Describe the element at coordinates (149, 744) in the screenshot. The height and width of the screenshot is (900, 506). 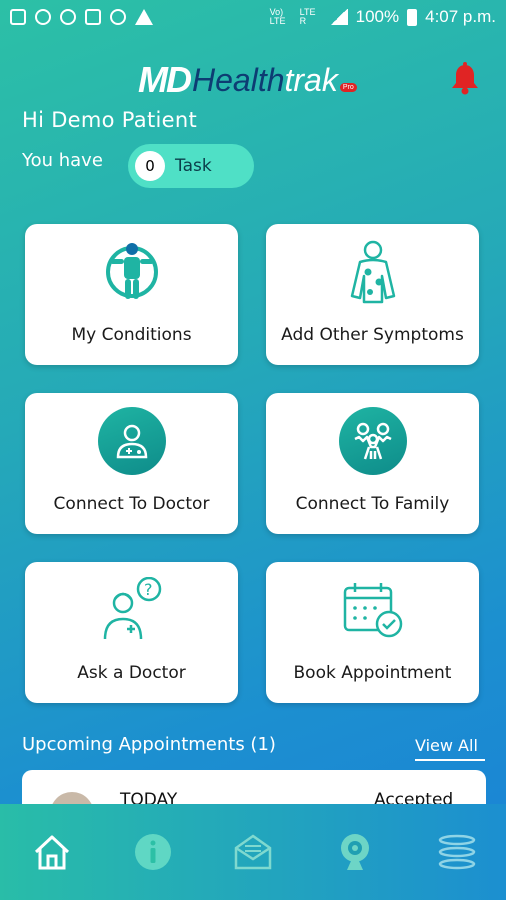
I see `upcoming-appointments-title: Upcoming Appointments (1)` at that location.